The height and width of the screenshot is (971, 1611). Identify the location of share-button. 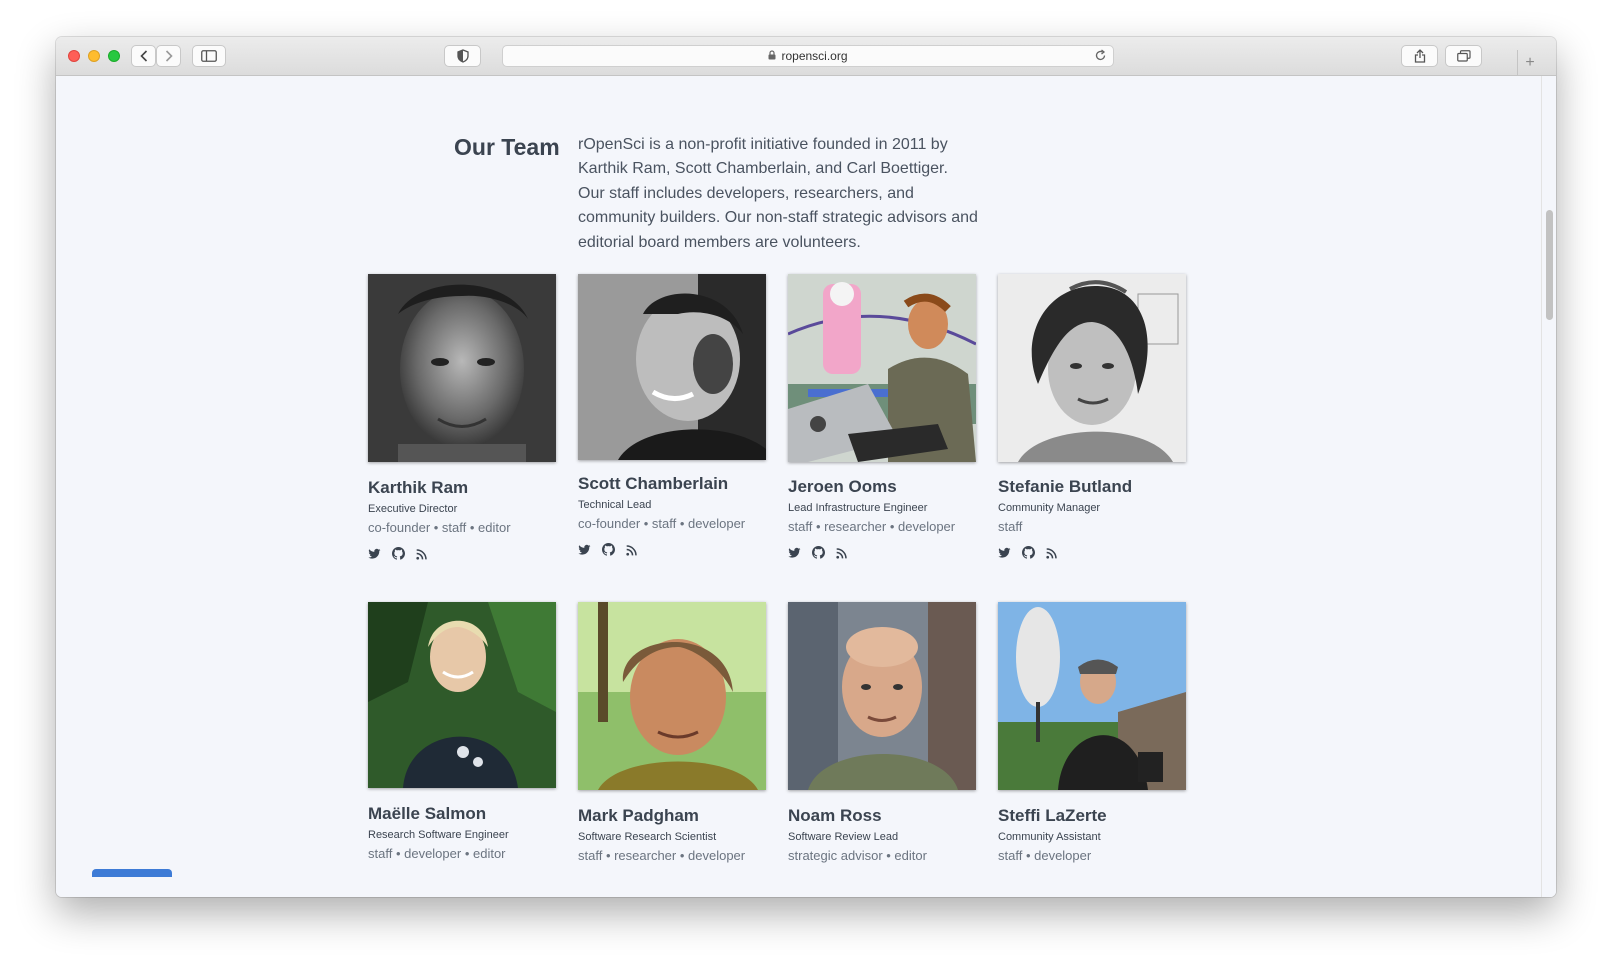
(1419, 56).